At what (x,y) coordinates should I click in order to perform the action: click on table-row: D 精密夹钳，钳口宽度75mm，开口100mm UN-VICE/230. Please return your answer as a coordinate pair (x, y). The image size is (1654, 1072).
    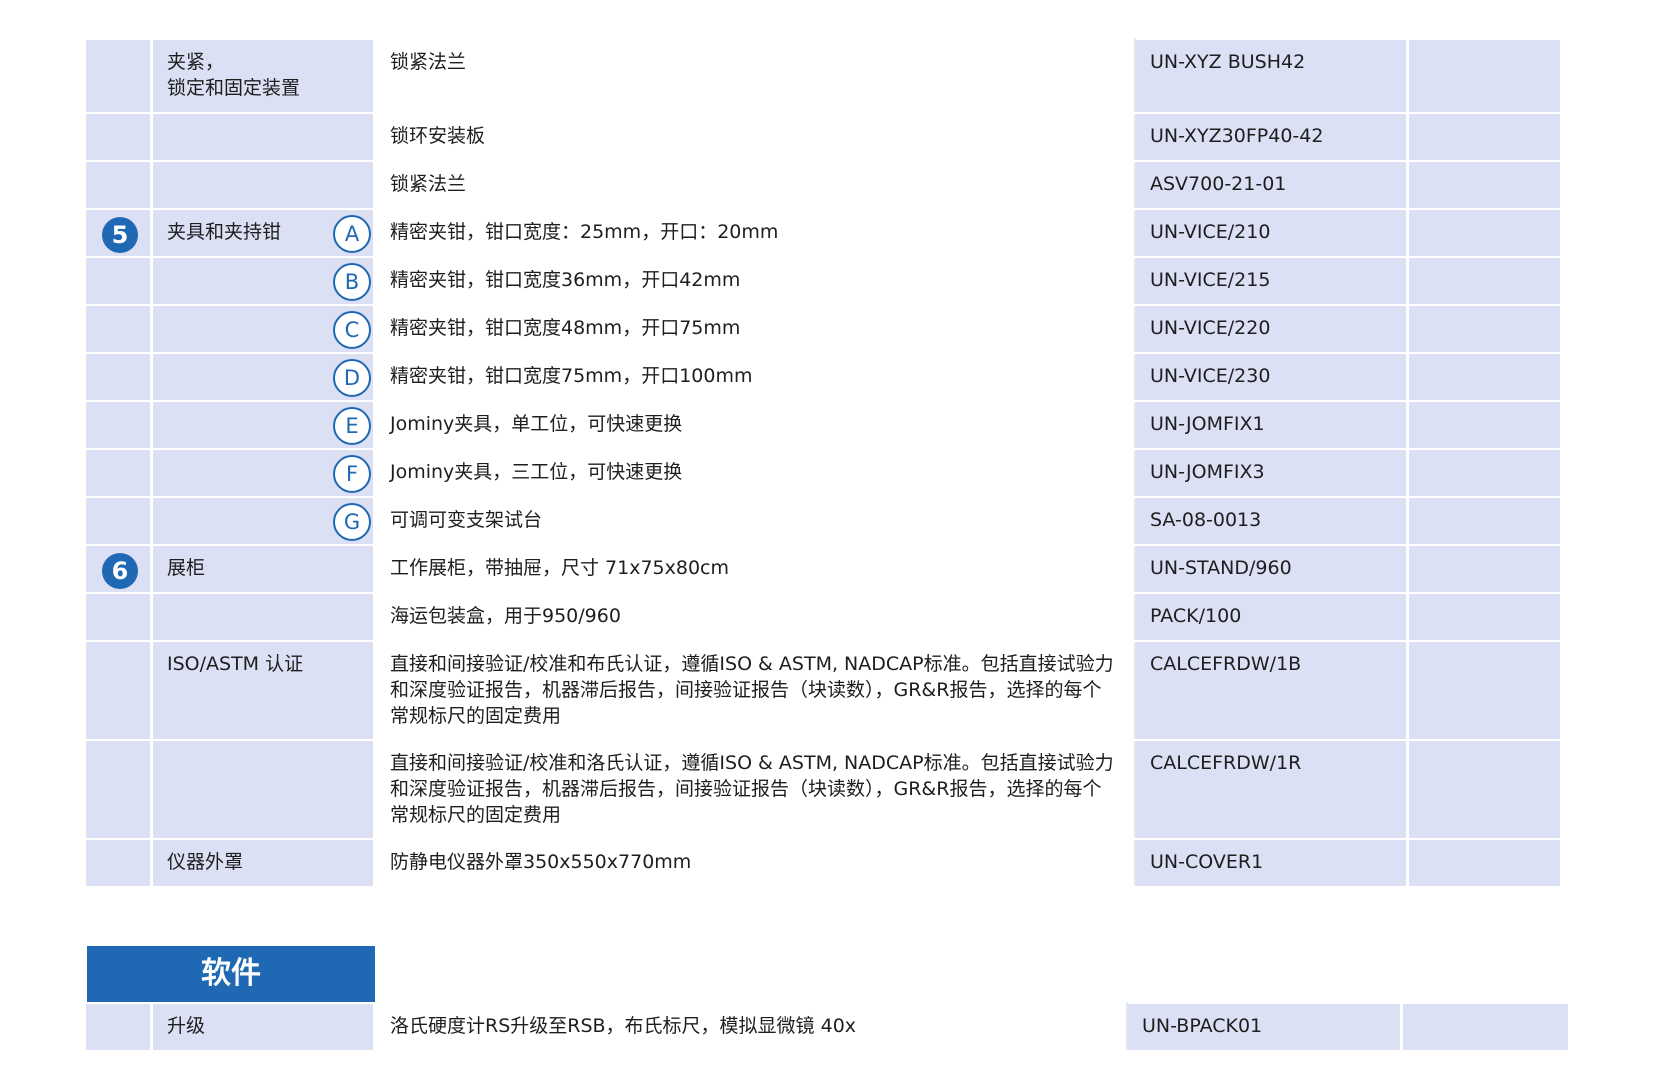
    Looking at the image, I should click on (823, 377).